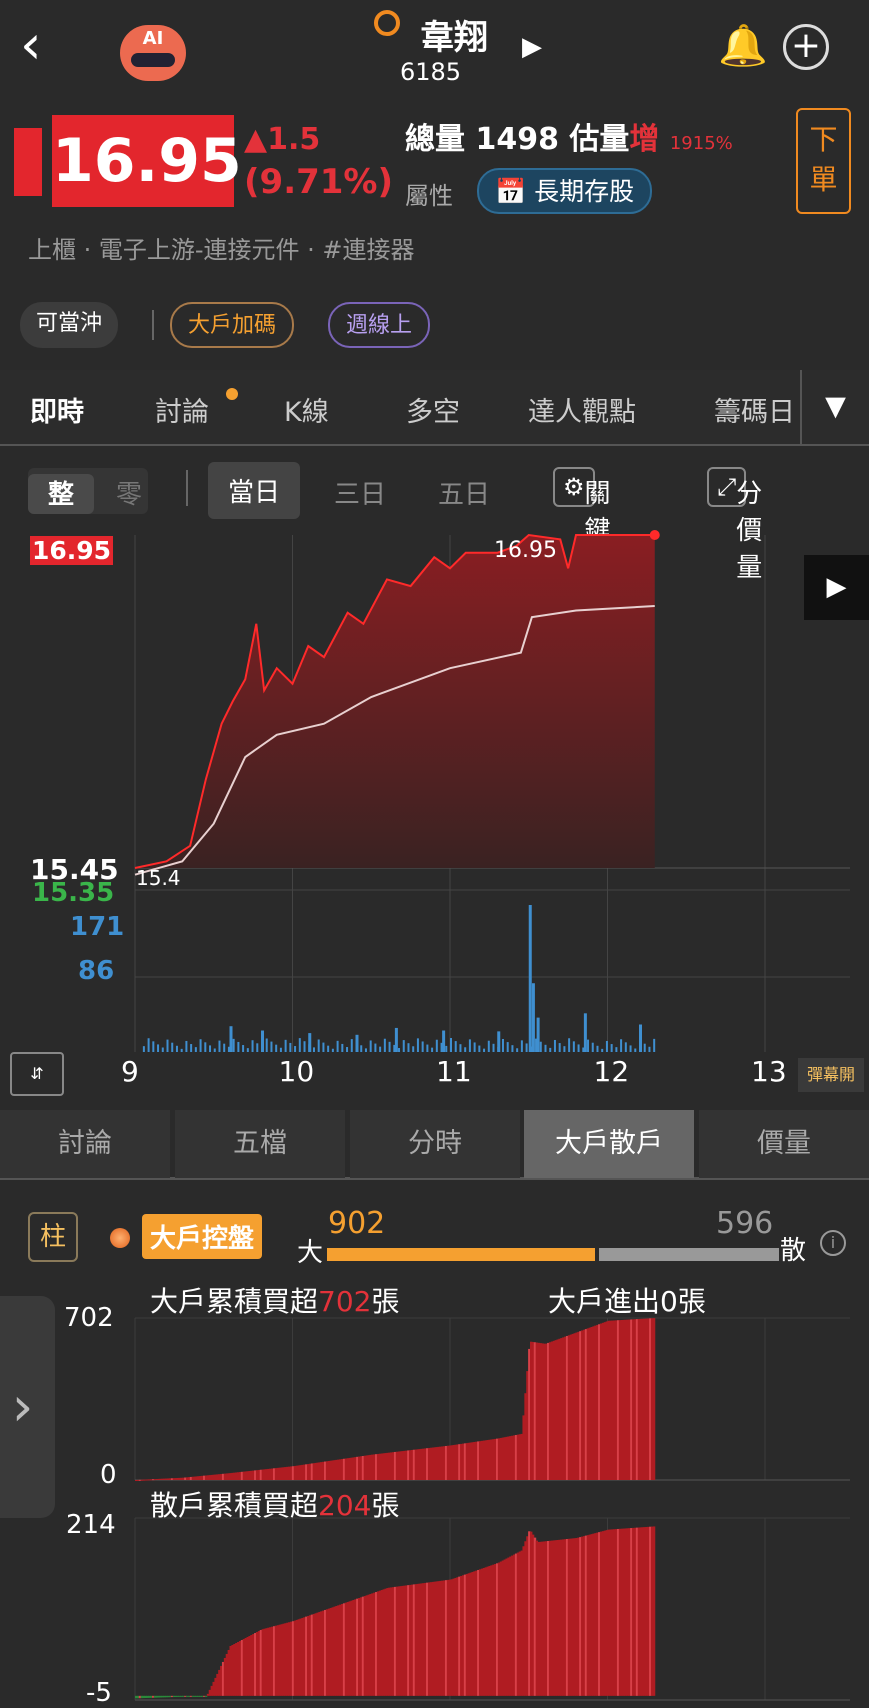  I want to click on side-panel-handle: ›, so click(27, 1407).